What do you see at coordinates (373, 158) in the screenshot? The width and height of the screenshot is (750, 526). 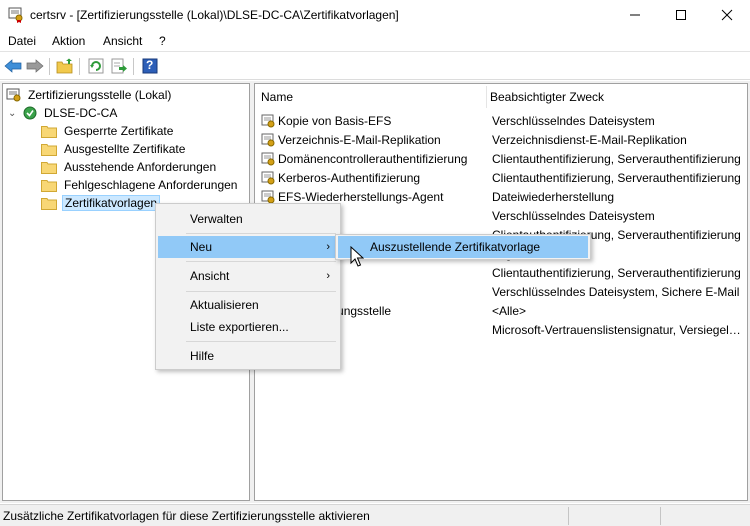 I see `list-row-name-text: Domänencontrollerauthentifizierung` at bounding box center [373, 158].